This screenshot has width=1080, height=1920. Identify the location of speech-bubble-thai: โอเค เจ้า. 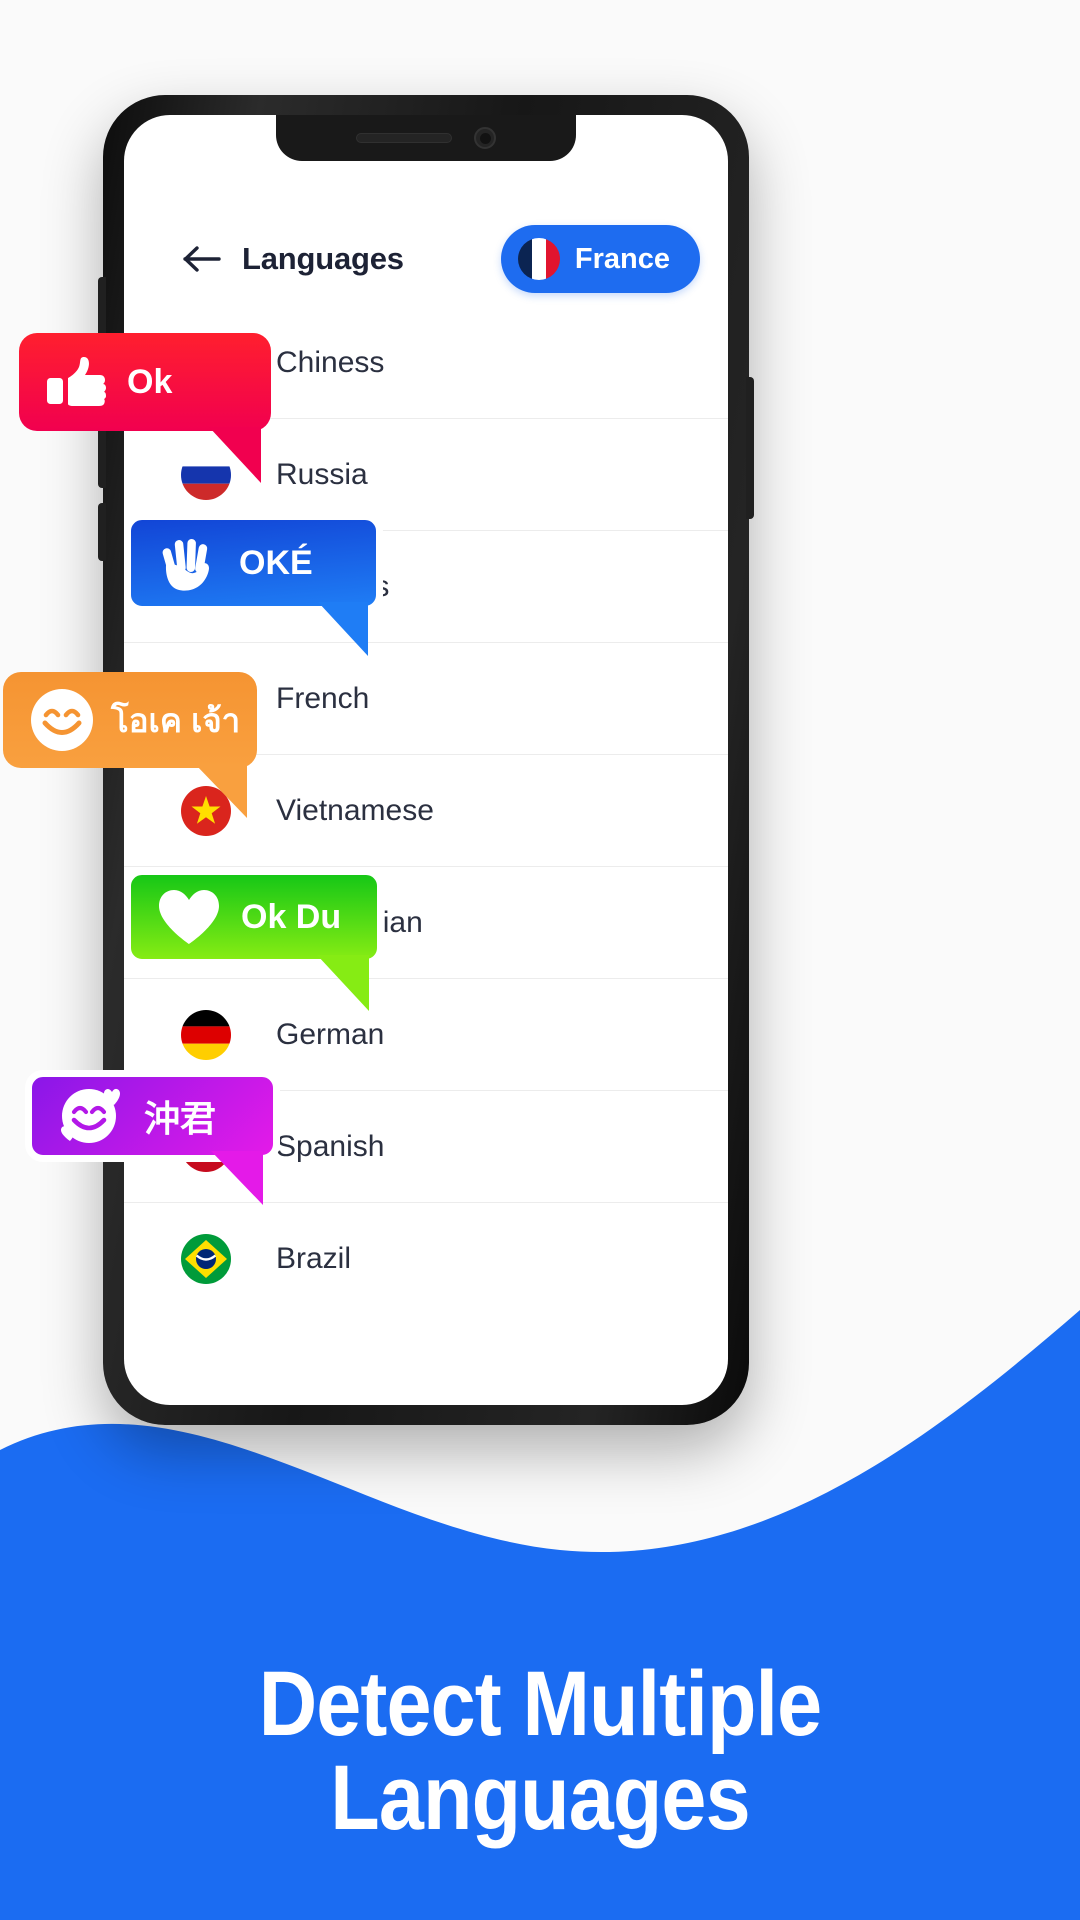
(130, 745).